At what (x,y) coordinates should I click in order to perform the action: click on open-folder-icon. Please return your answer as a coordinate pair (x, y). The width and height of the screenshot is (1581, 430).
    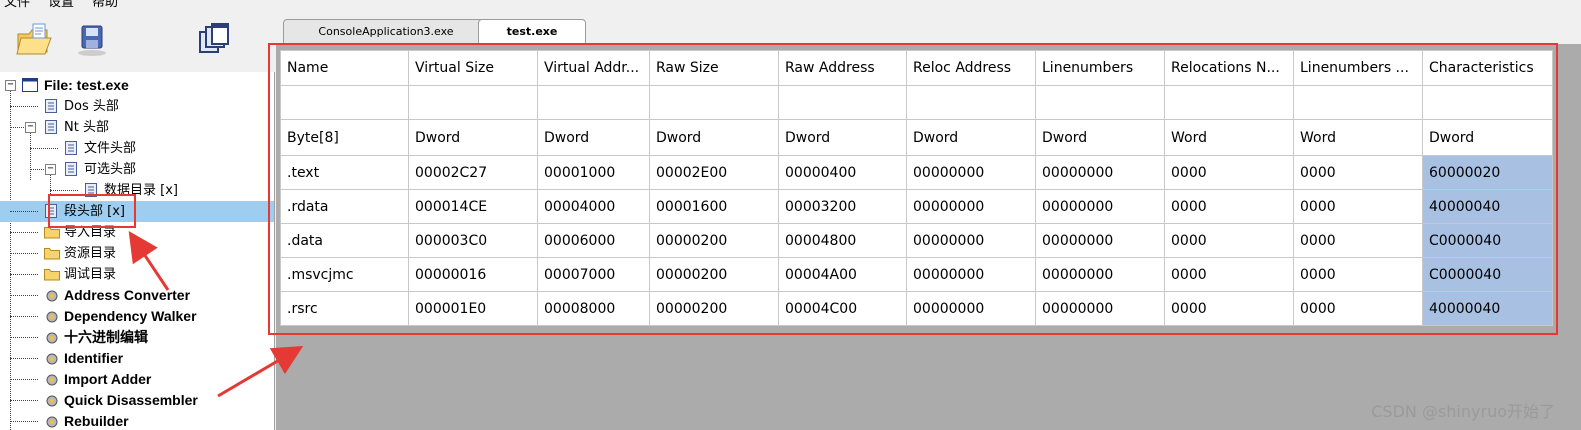
    Looking at the image, I should click on (34, 40).